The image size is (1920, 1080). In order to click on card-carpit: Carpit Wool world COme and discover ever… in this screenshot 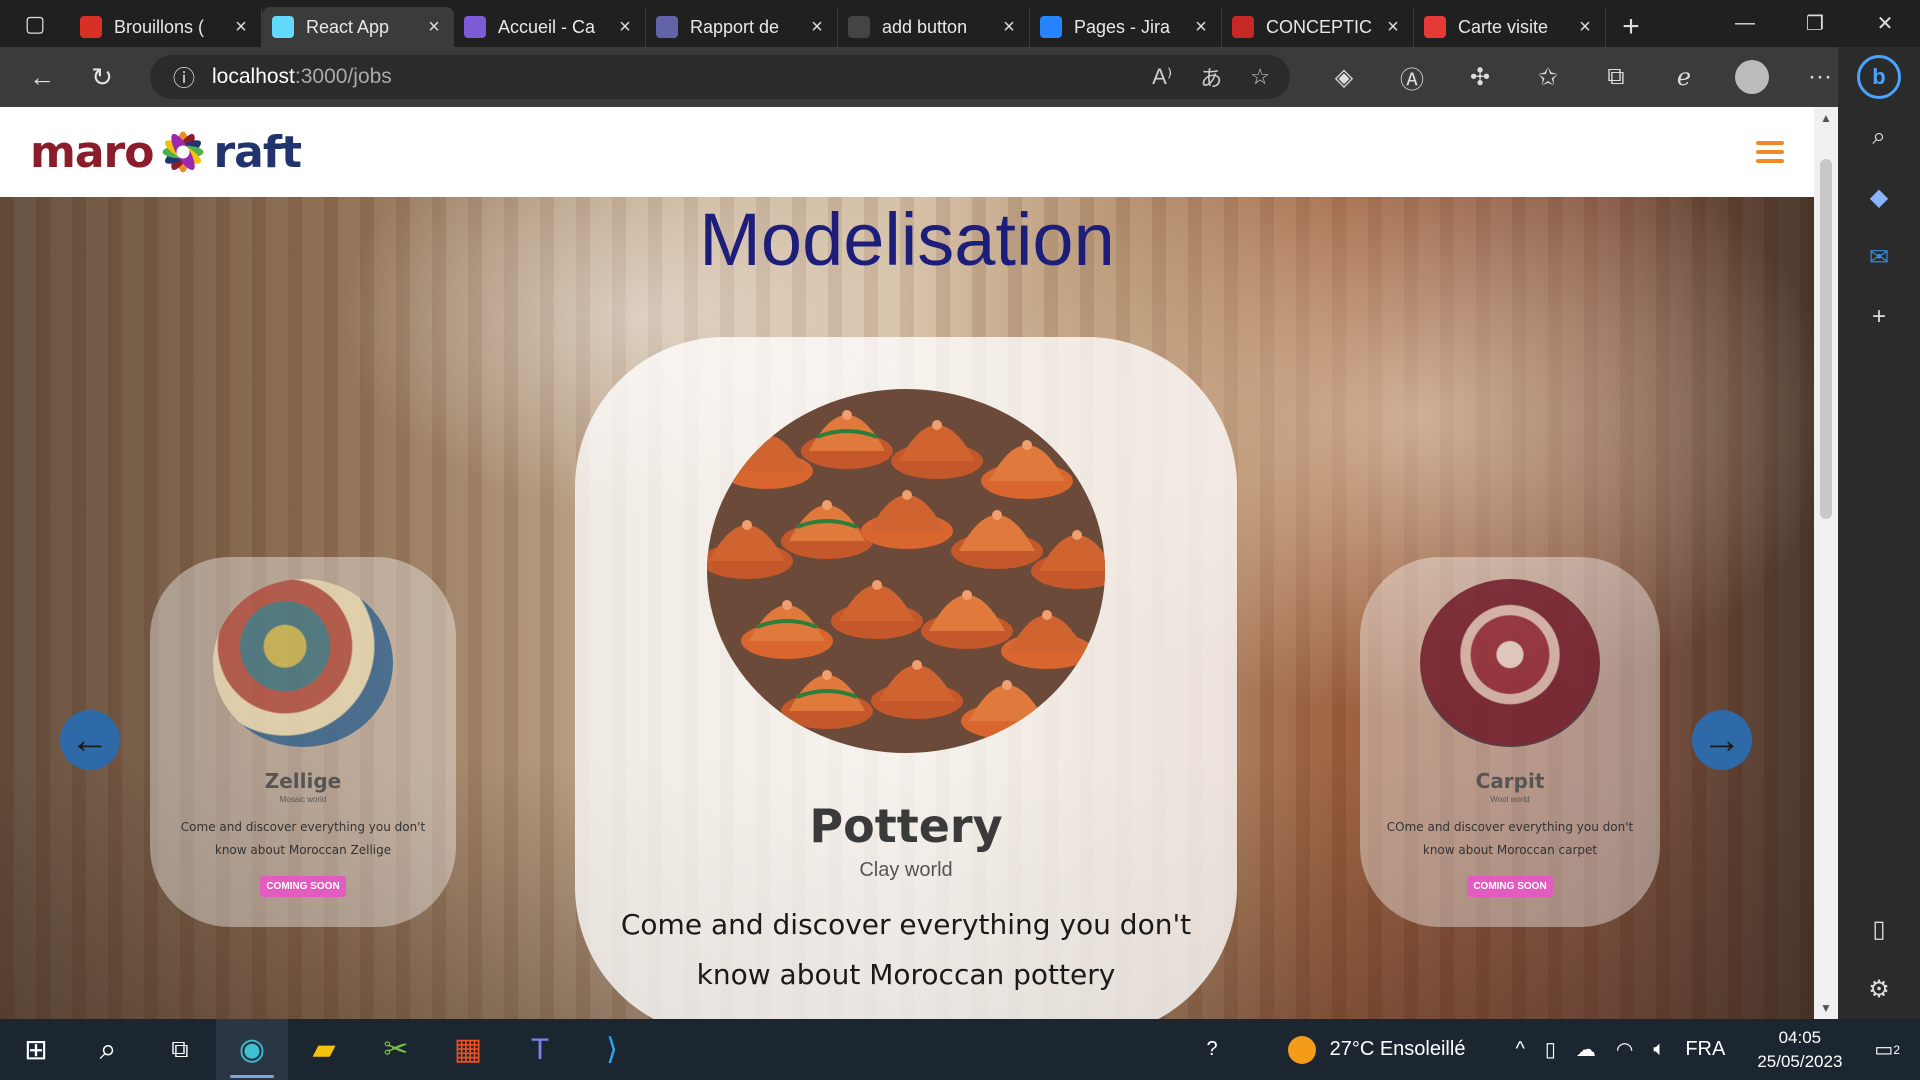, I will do `click(1510, 742)`.